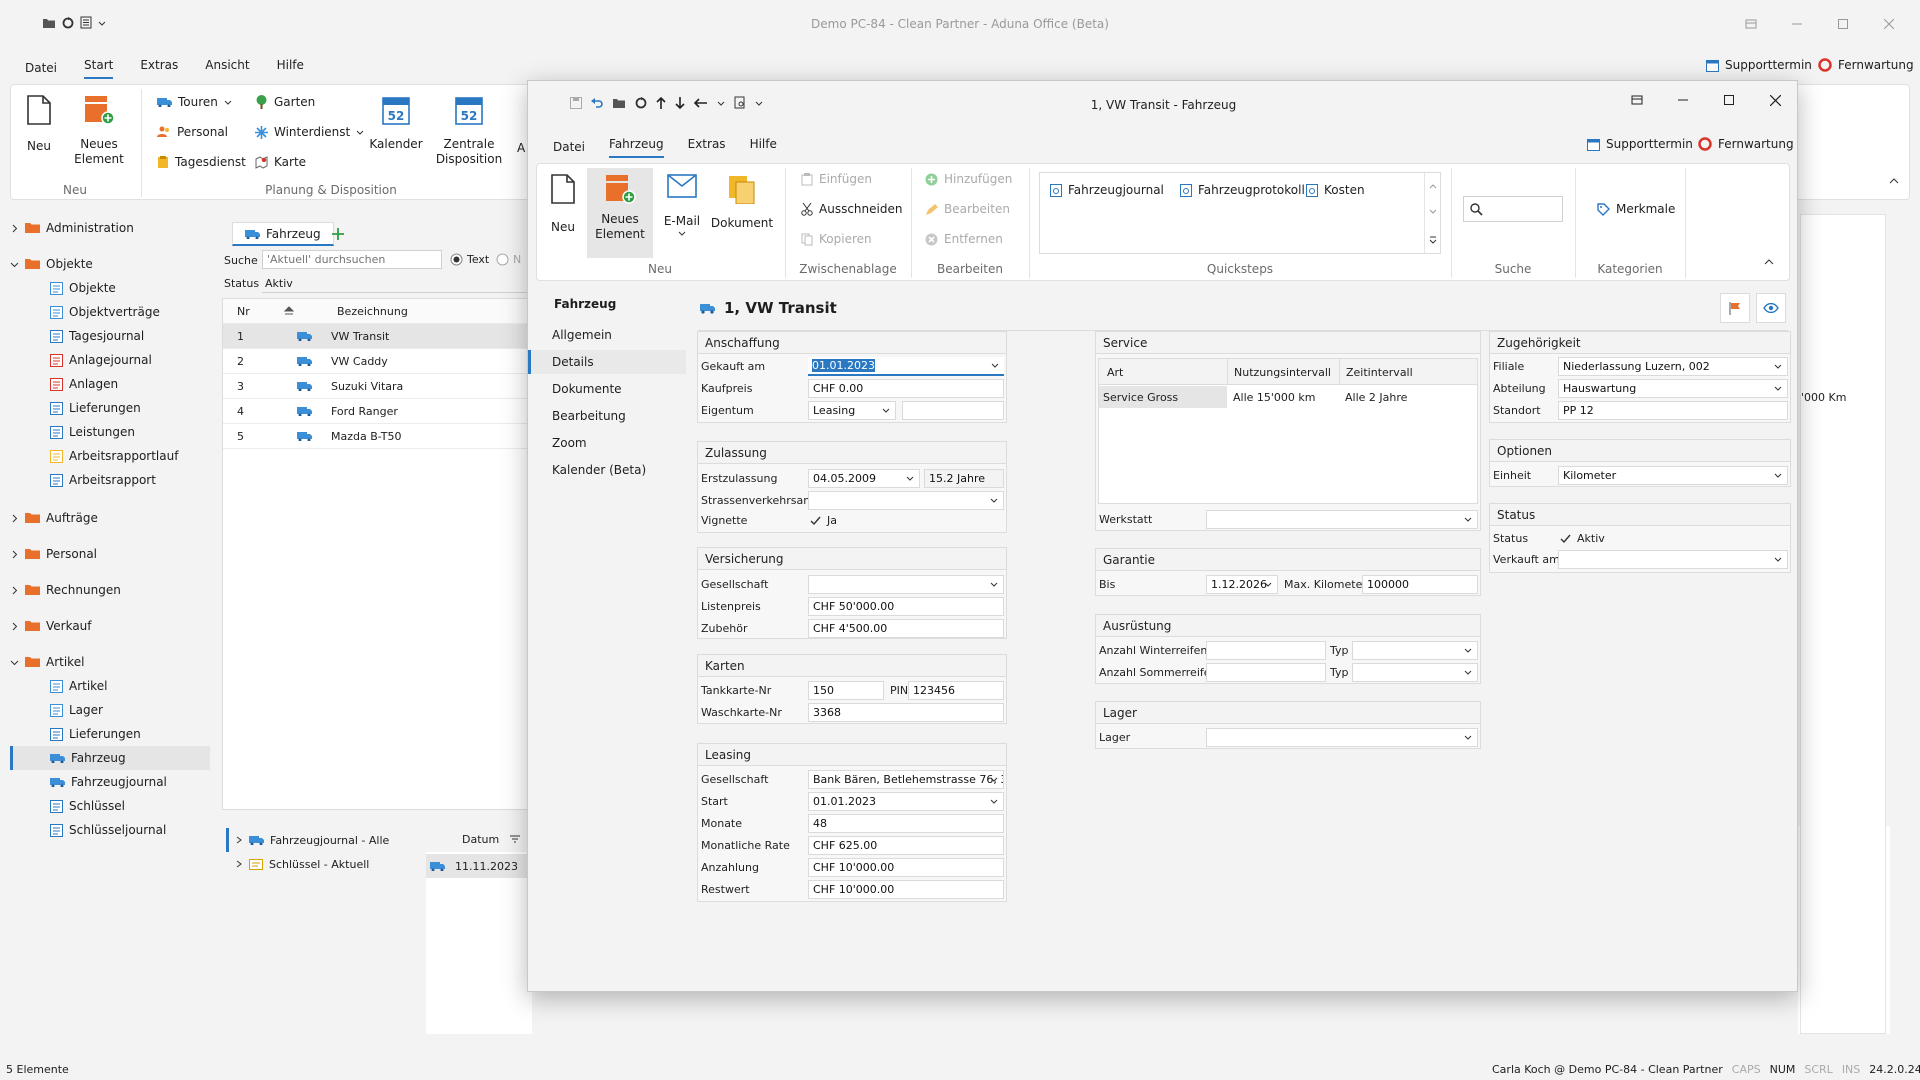  Describe the element at coordinates (607, 470) in the screenshot. I see `nav-item-kalender: Kalender (Beta)` at that location.